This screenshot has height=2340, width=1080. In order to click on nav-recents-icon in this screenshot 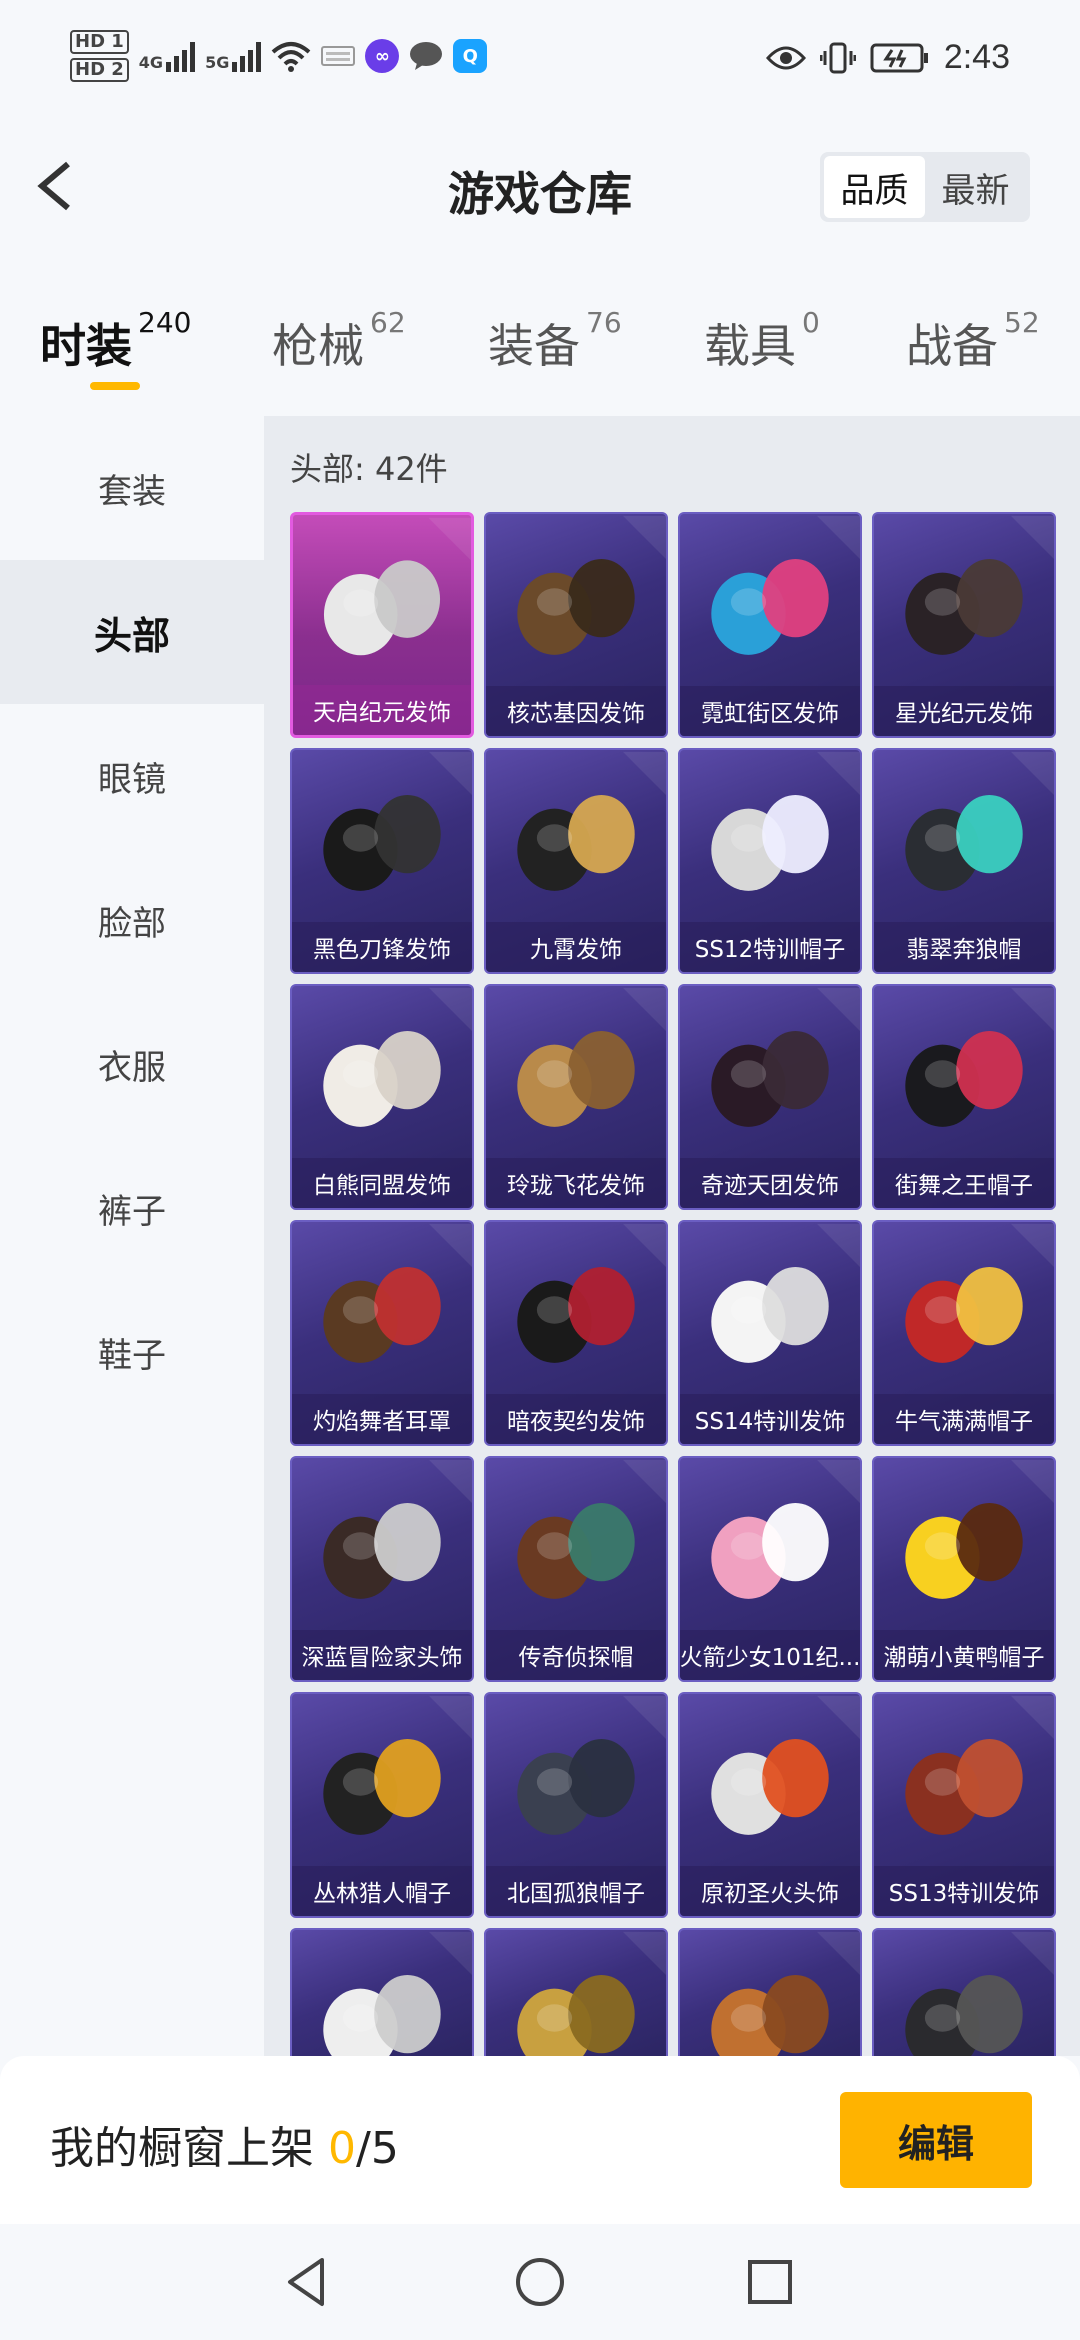, I will do `click(770, 2282)`.